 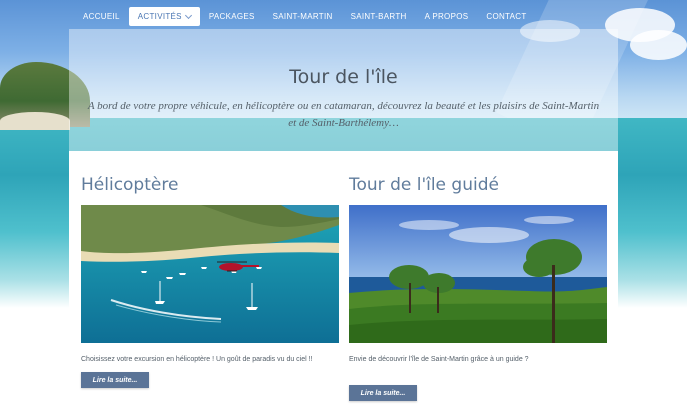 I want to click on nav-a-propos: A PROPOS, so click(x=447, y=16).